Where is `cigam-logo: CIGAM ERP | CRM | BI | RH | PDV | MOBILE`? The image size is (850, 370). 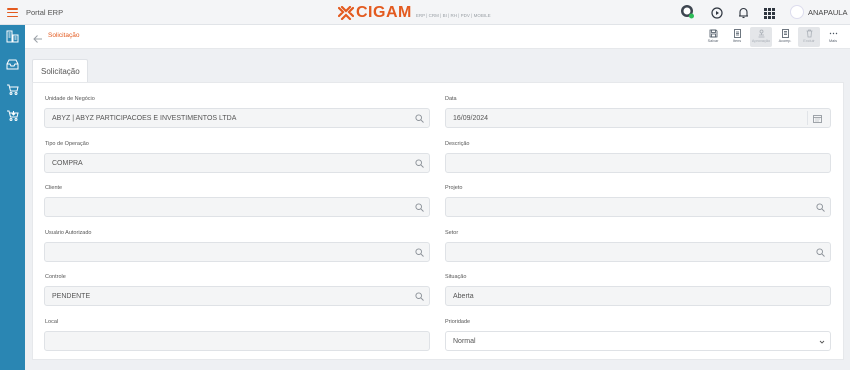
cigam-logo: CIGAM ERP | CRM | BI | RH | PDV | MOBILE is located at coordinates (414, 12).